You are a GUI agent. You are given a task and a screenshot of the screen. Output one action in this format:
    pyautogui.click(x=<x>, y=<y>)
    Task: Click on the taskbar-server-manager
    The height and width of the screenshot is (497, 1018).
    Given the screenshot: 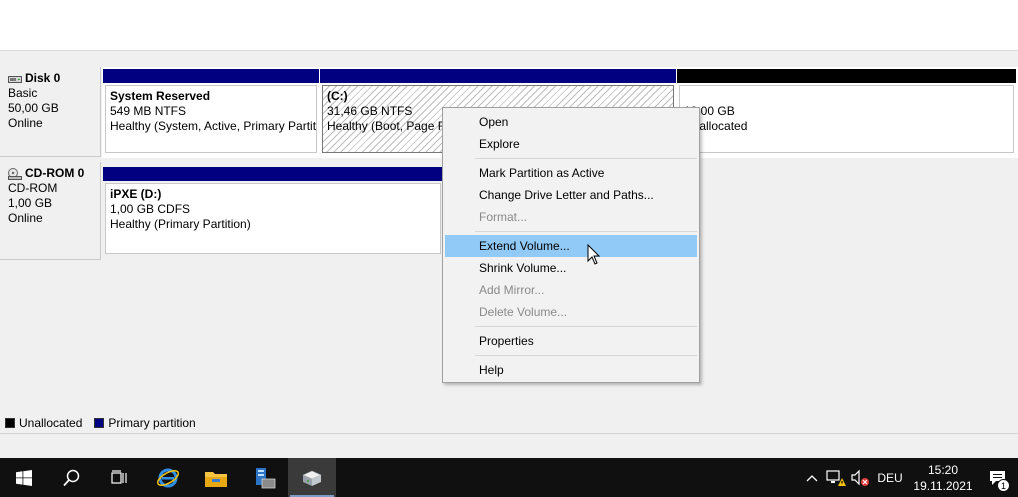 What is the action you would take?
    pyautogui.click(x=264, y=477)
    